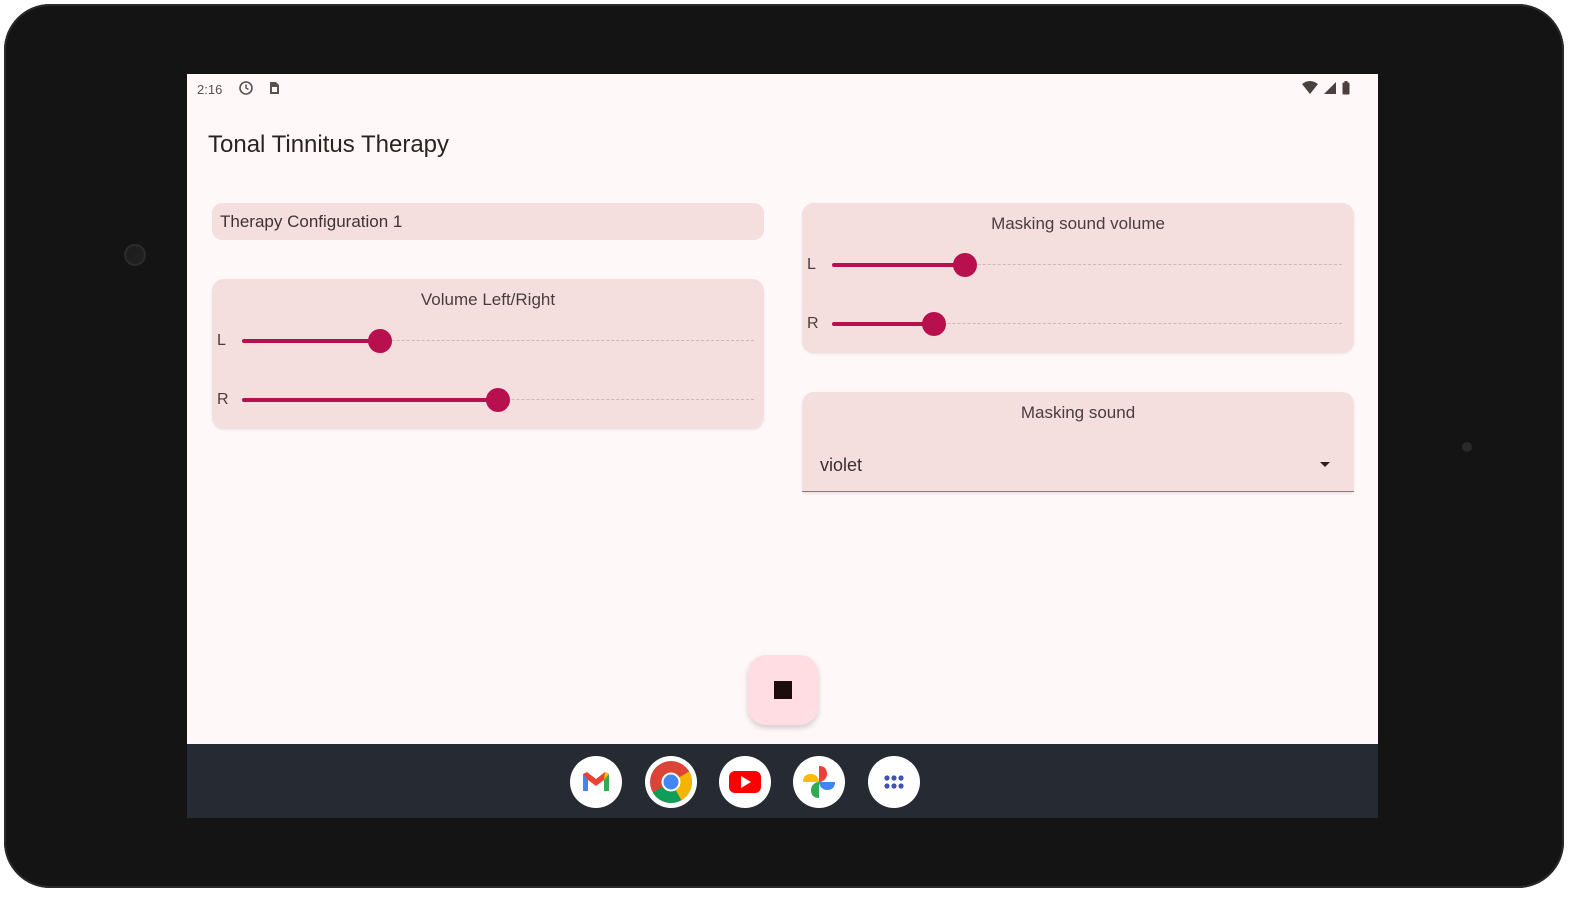 The image size is (1584, 900). Describe the element at coordinates (1078, 265) in the screenshot. I see `masking-left-slider: L` at that location.